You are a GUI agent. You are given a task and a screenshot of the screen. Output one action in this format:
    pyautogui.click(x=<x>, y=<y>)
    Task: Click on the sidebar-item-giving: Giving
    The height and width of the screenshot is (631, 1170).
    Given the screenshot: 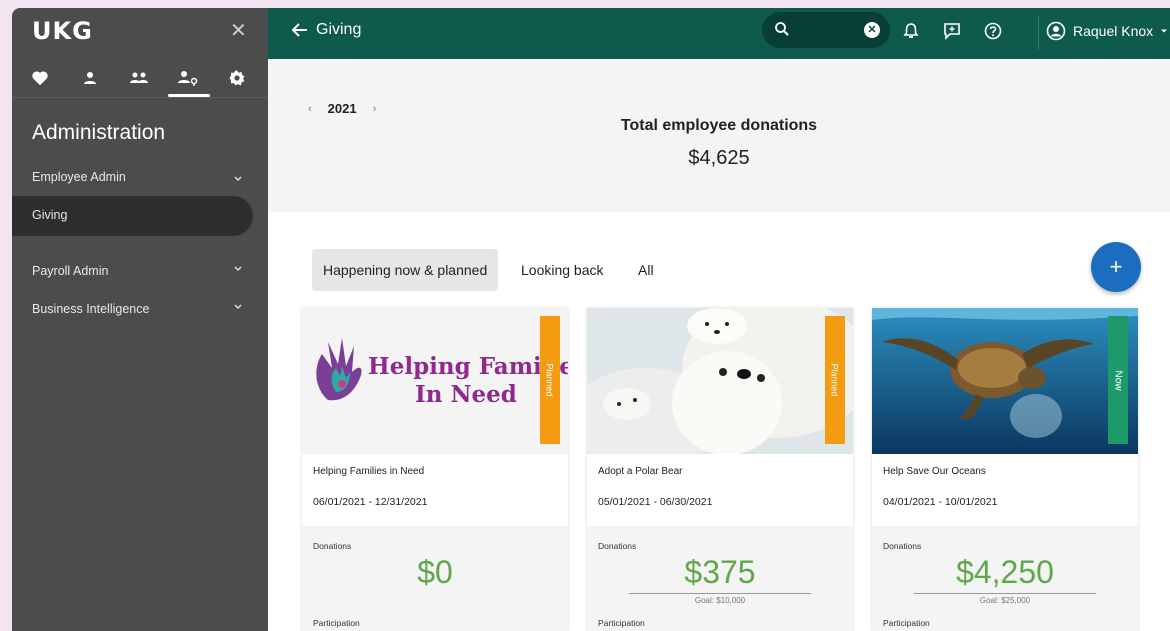 What is the action you would take?
    pyautogui.click(x=132, y=216)
    